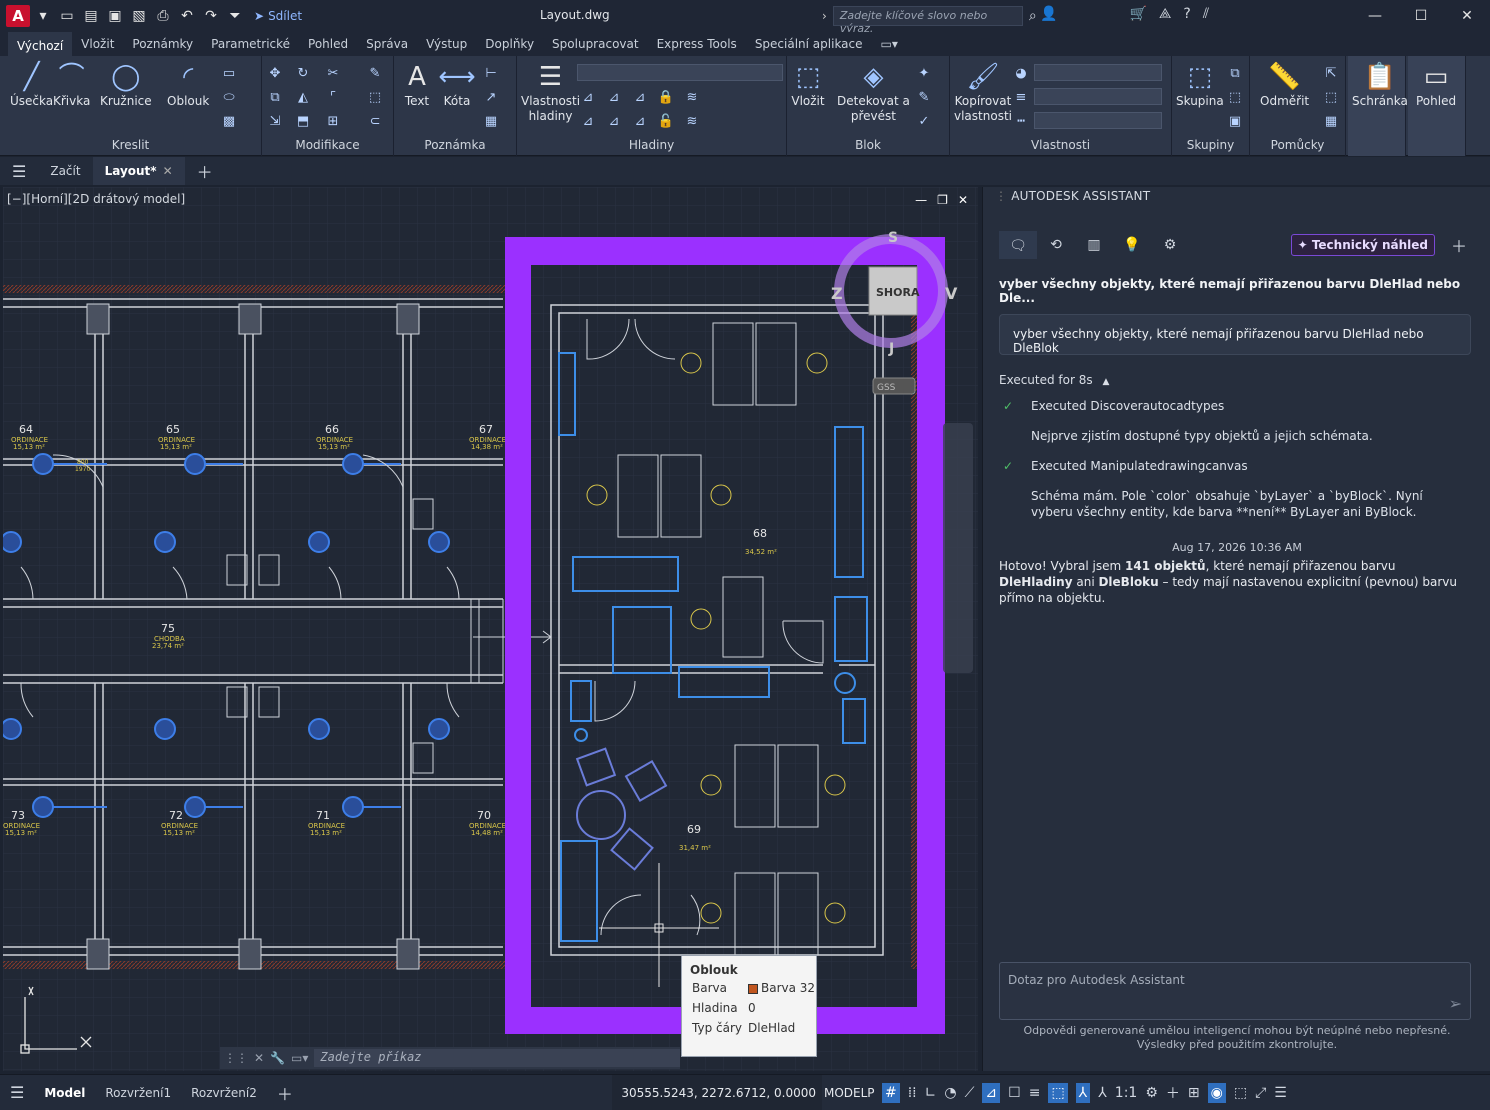  Describe the element at coordinates (43, 16) in the screenshot. I see `dropdown-icon: ▾` at that location.